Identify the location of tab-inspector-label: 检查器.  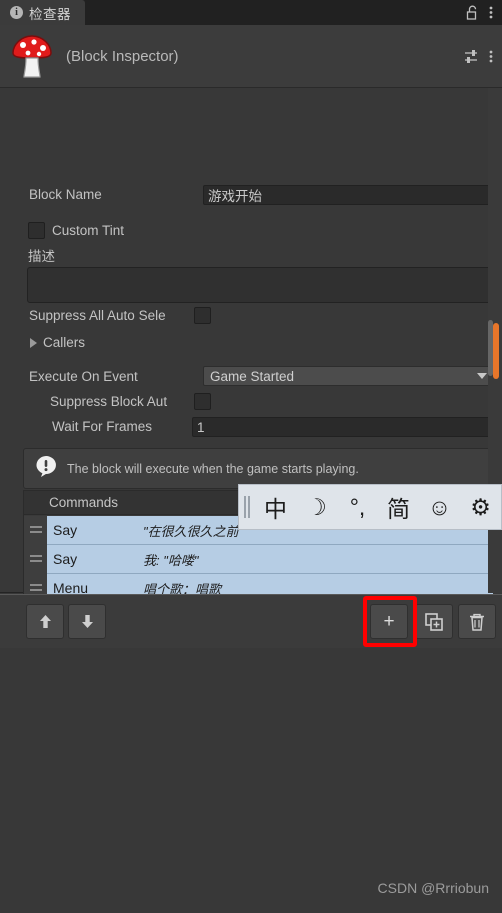
(50, 14).